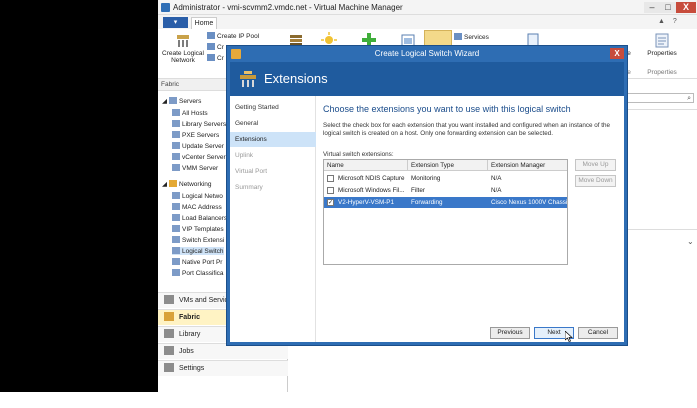 This screenshot has width=697, height=408. What do you see at coordinates (238, 36) in the screenshot?
I see `create-ip-pool-label: Create IP Pool` at bounding box center [238, 36].